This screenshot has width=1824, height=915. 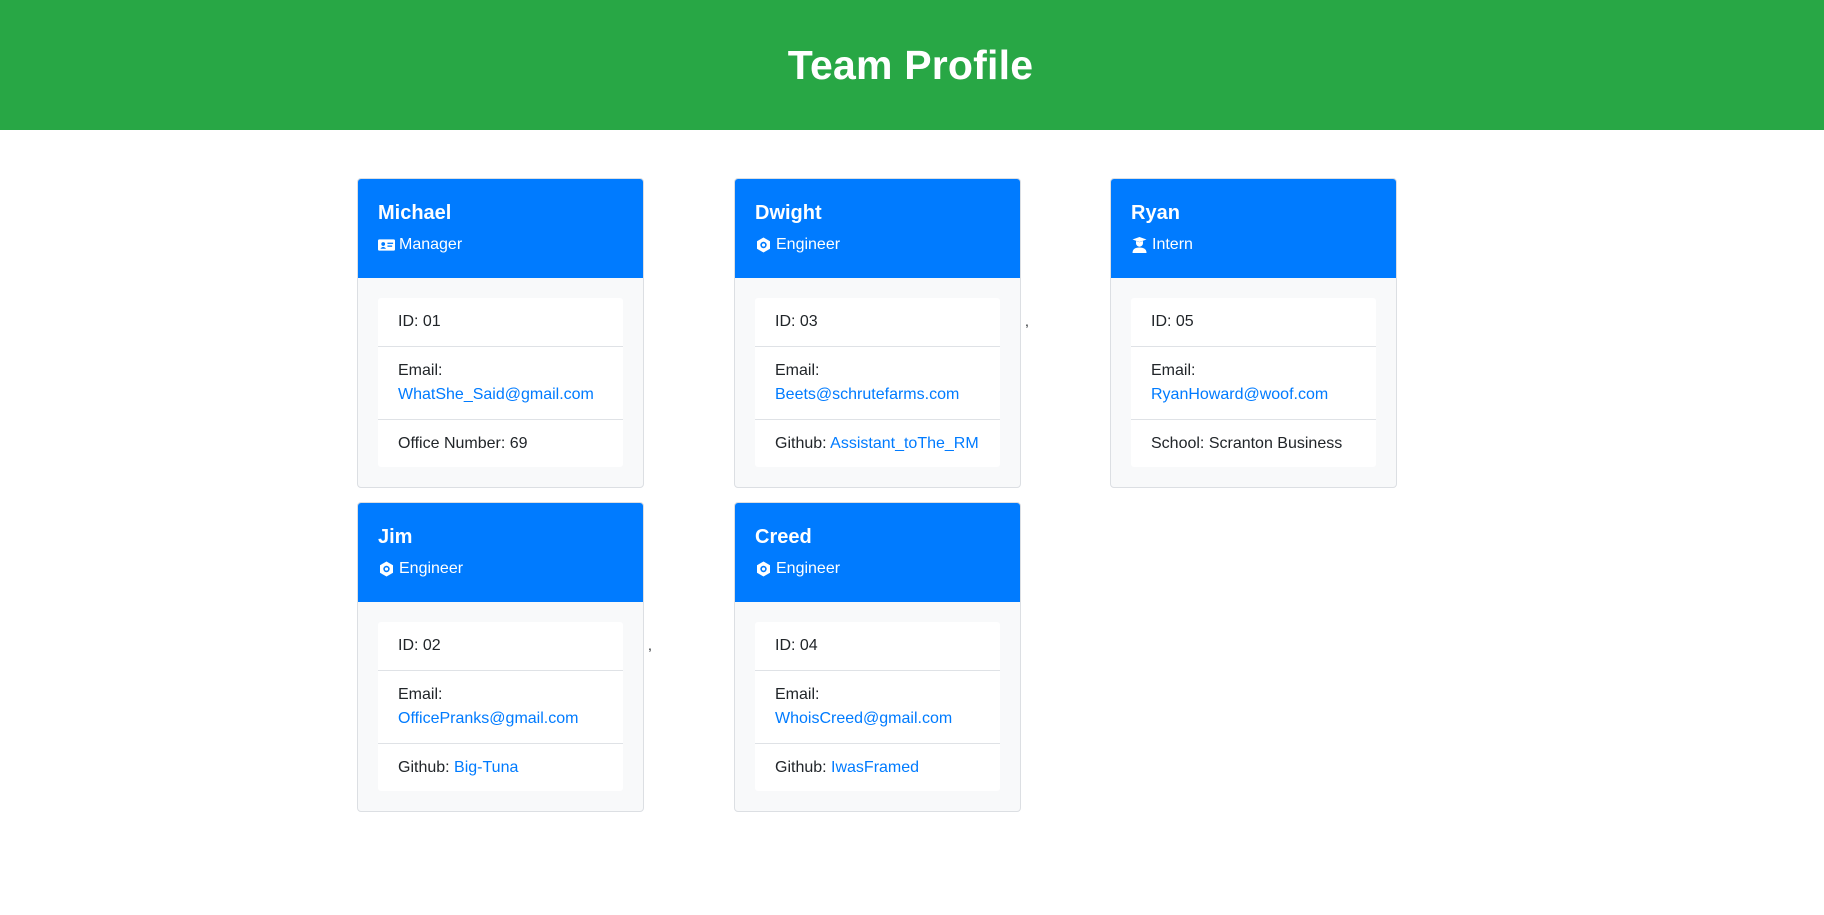 What do you see at coordinates (500, 322) in the screenshot?
I see `list-item: ID: 01` at bounding box center [500, 322].